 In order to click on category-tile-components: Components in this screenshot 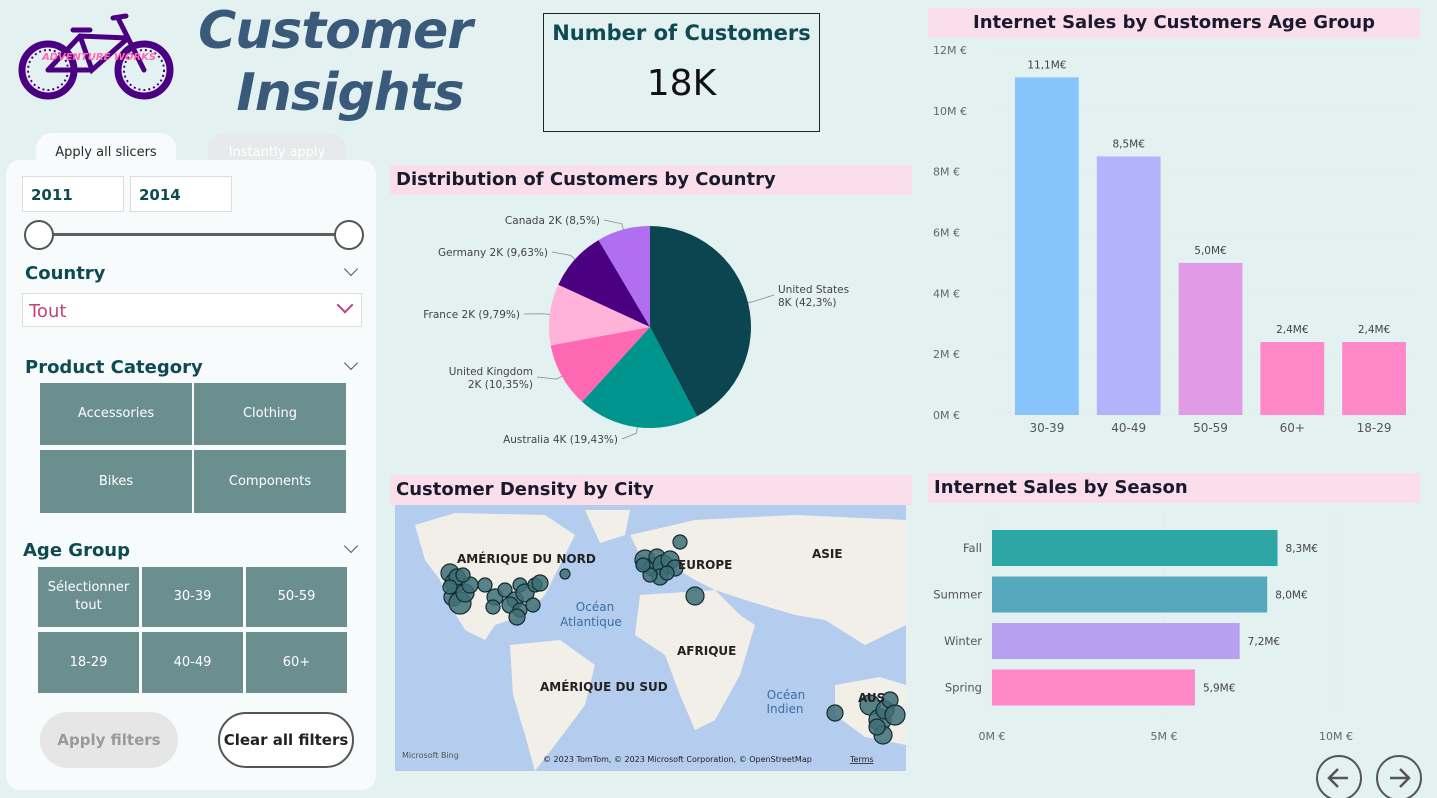, I will do `click(270, 481)`.